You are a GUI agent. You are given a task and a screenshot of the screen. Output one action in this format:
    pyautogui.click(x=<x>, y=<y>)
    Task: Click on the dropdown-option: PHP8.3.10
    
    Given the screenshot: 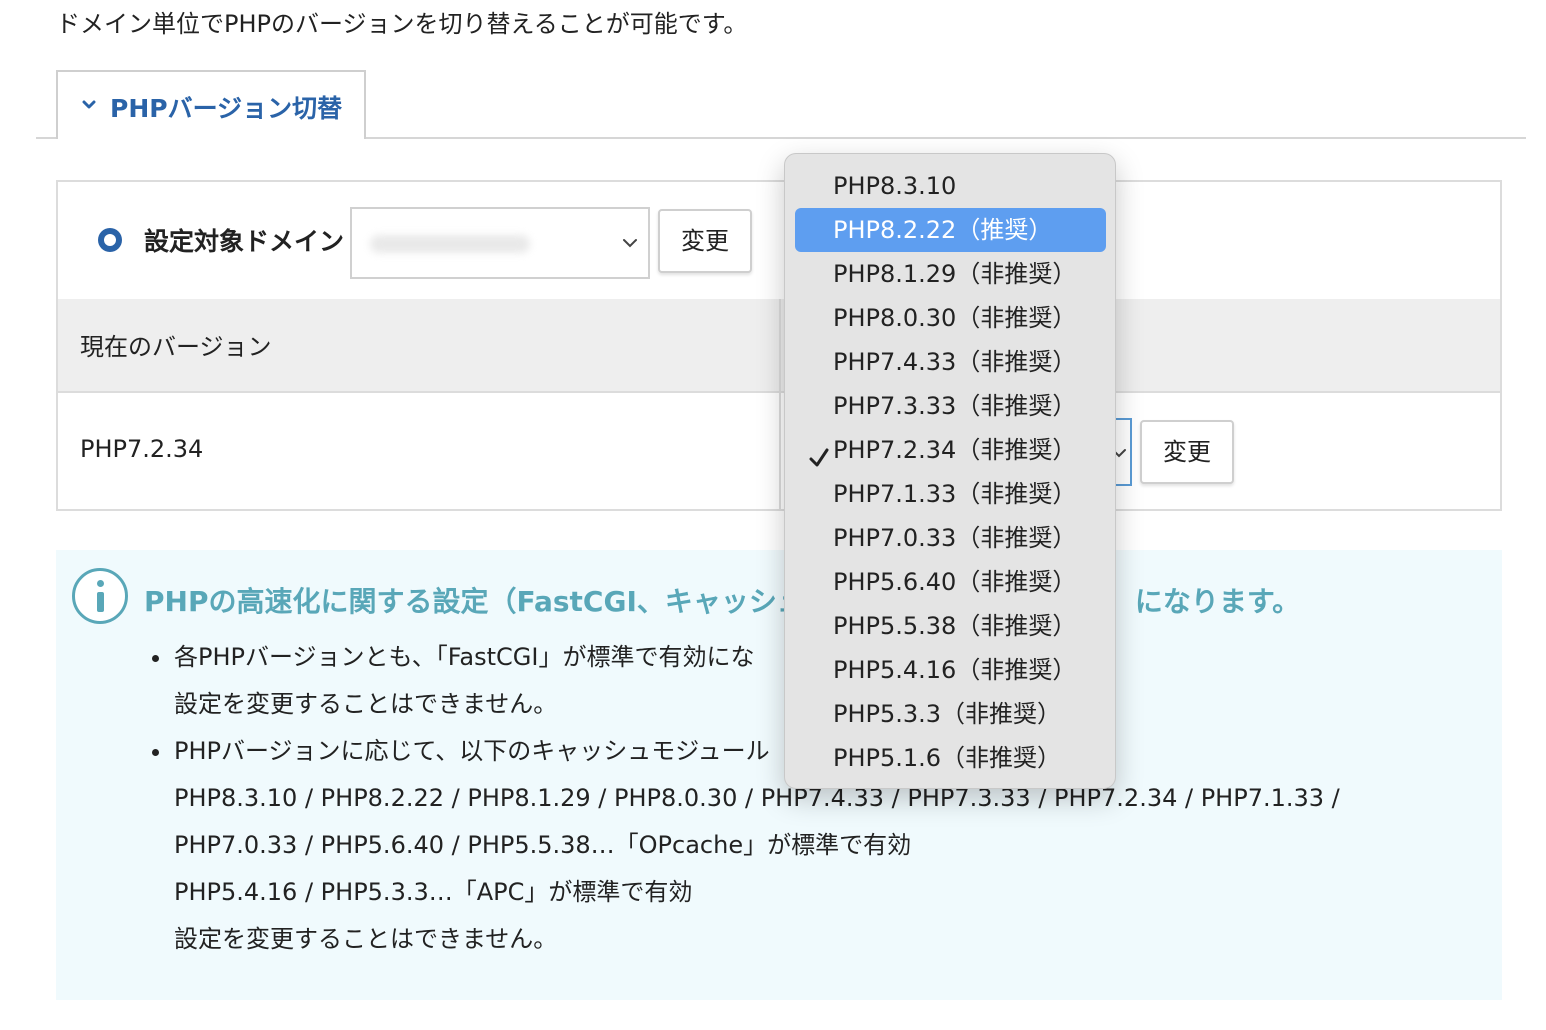 What is the action you would take?
    pyautogui.click(x=950, y=186)
    